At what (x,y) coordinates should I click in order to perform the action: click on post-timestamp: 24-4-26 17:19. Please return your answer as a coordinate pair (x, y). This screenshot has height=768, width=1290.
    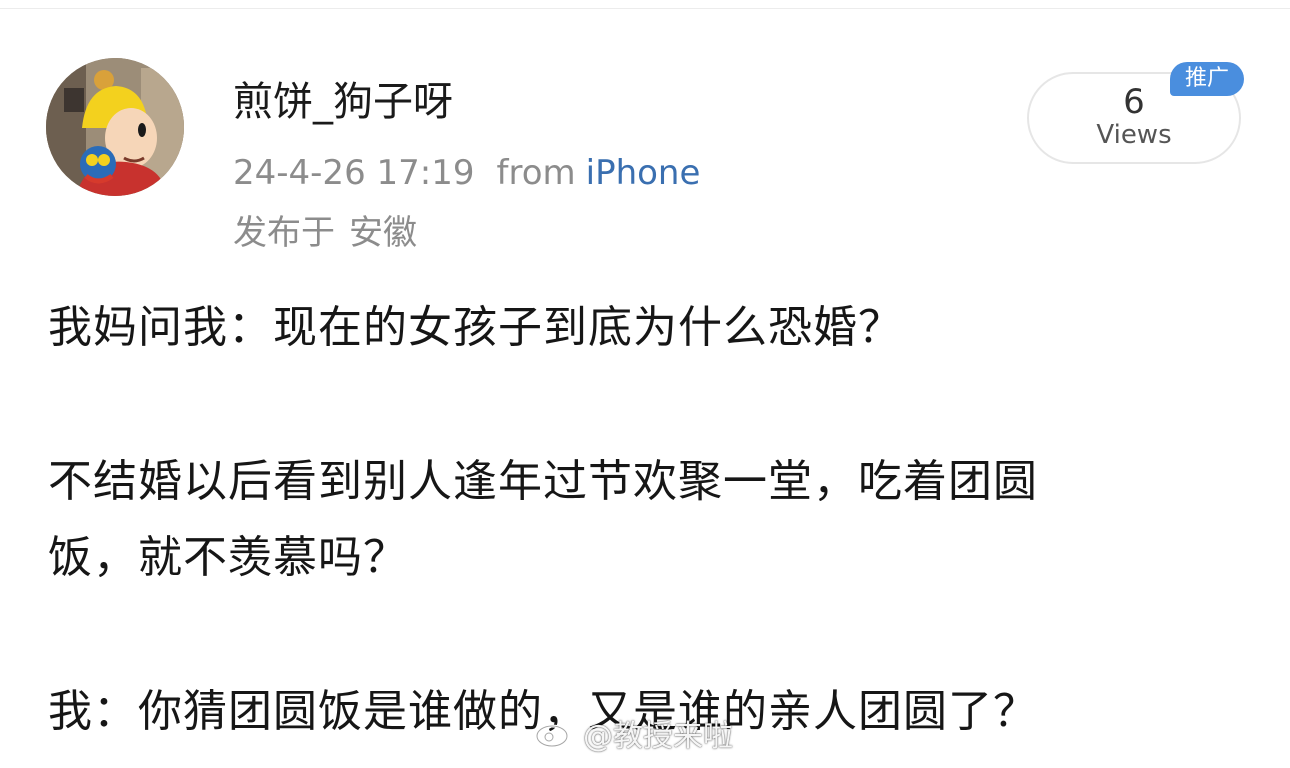
    Looking at the image, I should click on (354, 173).